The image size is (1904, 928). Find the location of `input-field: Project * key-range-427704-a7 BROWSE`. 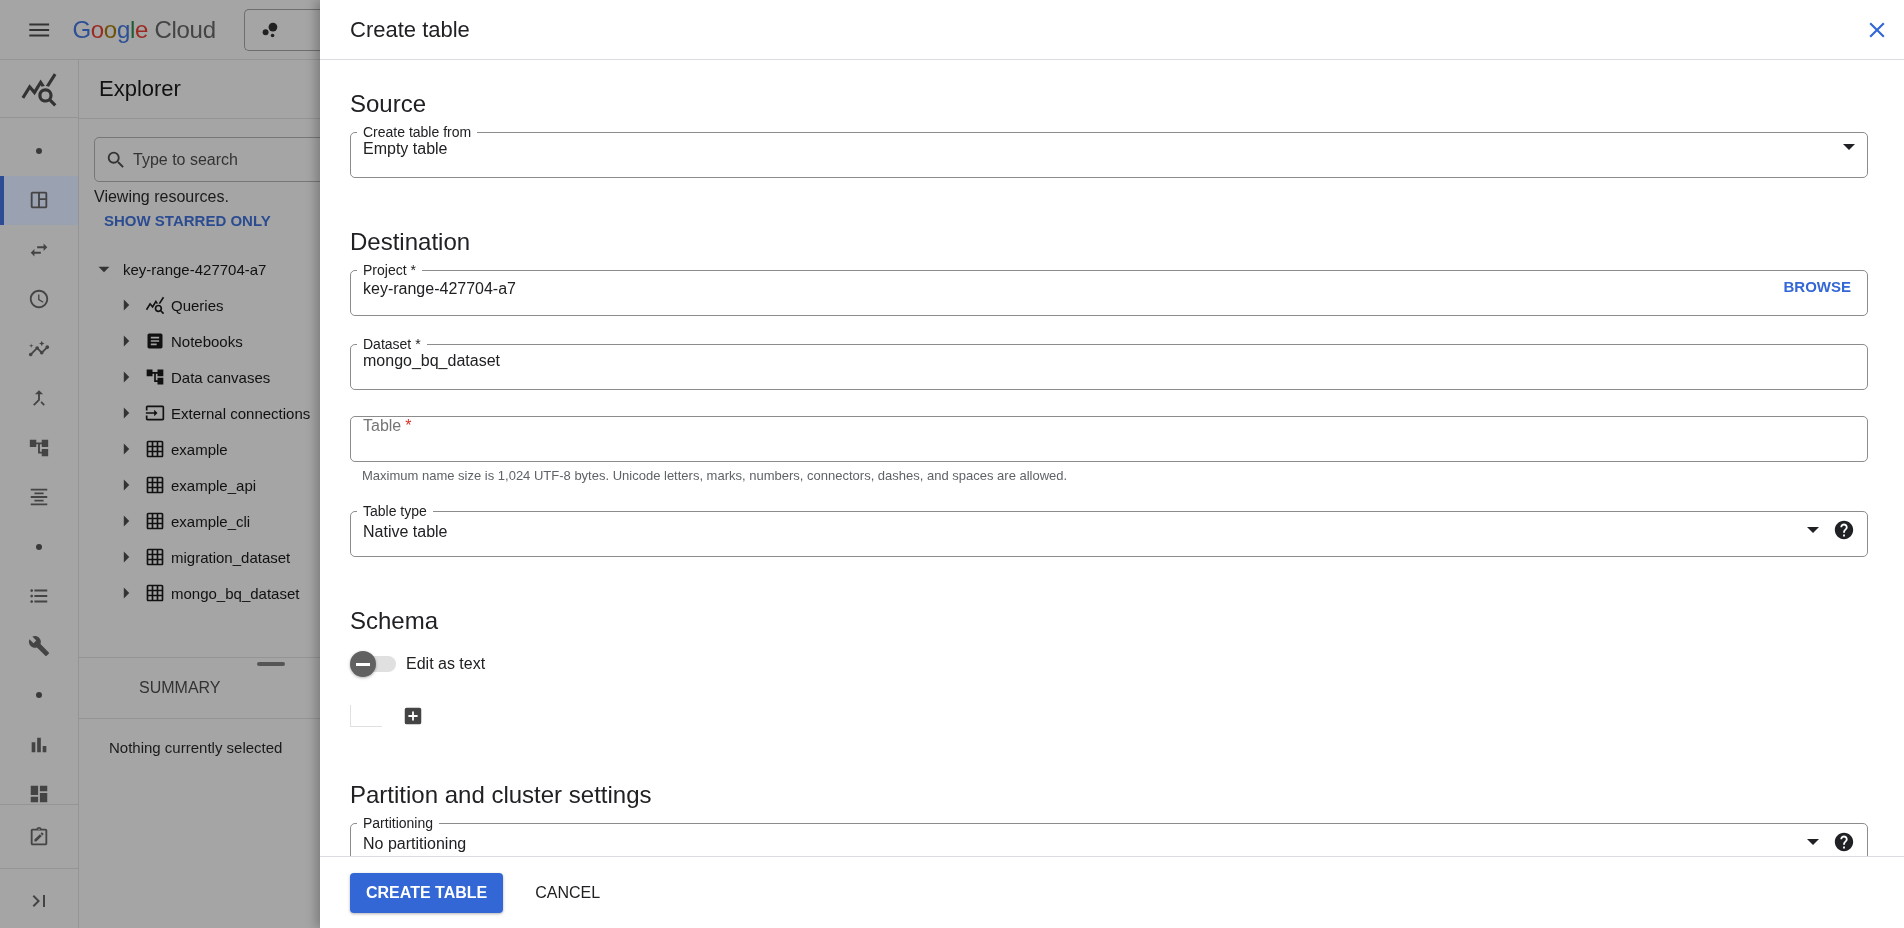

input-field: Project * key-range-427704-a7 BROWSE is located at coordinates (1109, 289).